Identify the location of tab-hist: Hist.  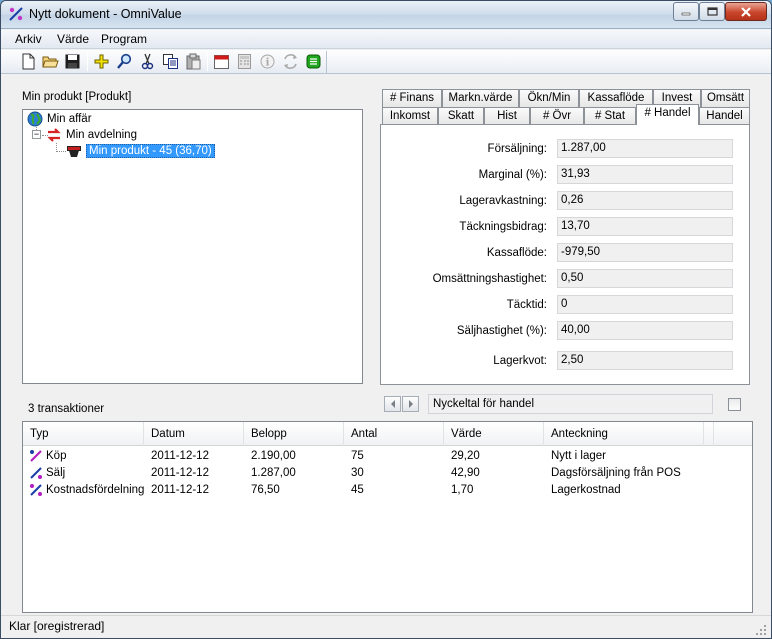
(507, 116).